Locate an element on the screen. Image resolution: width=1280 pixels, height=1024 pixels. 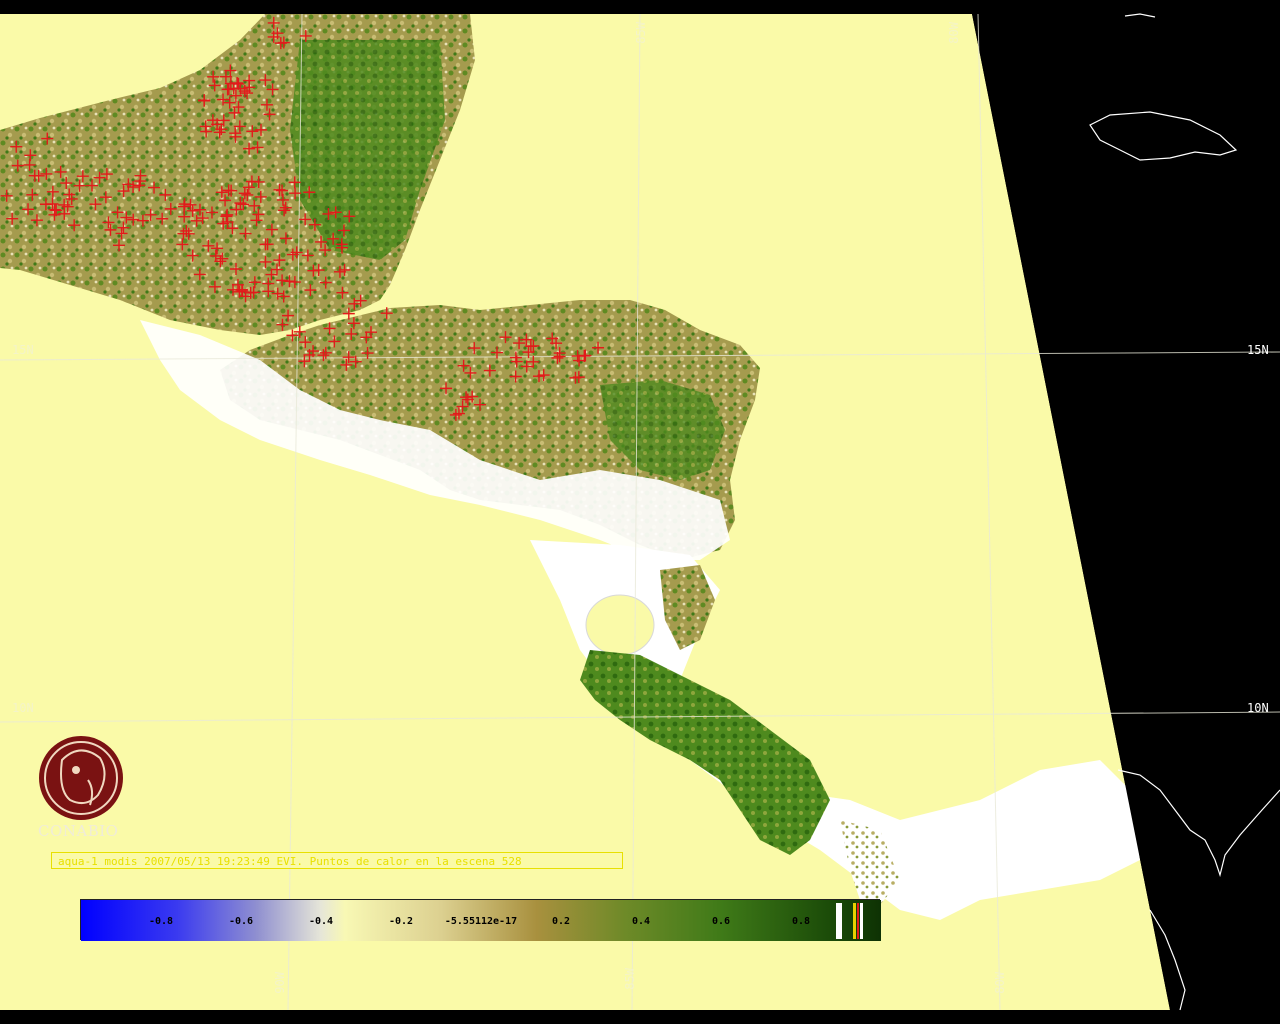
colorbar-svg: -0.8 -0.6 -0.4 -0.2 -5.55112e-17 0.2 0.4 0.6 0.8 is located at coordinates (481, 920).